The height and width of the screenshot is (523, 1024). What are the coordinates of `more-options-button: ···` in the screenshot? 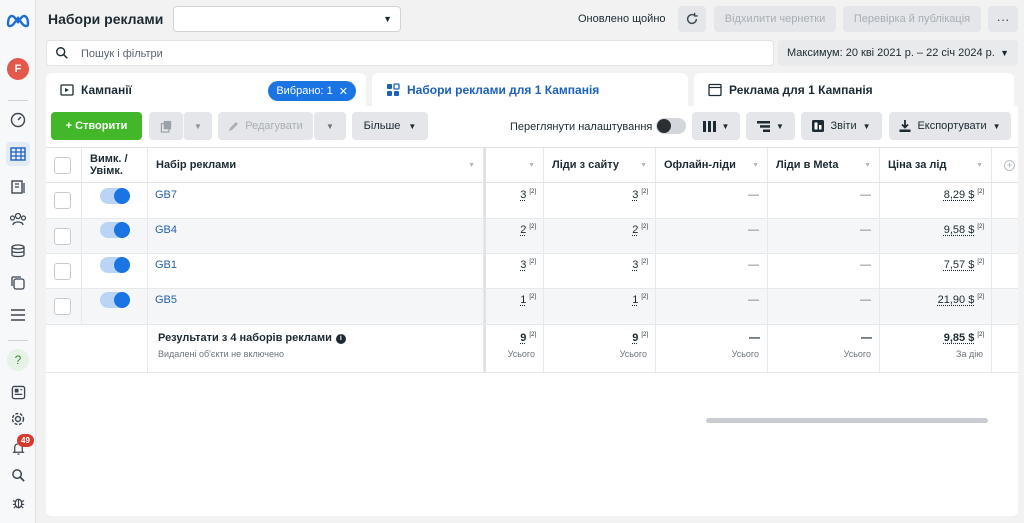 It's located at (1003, 19).